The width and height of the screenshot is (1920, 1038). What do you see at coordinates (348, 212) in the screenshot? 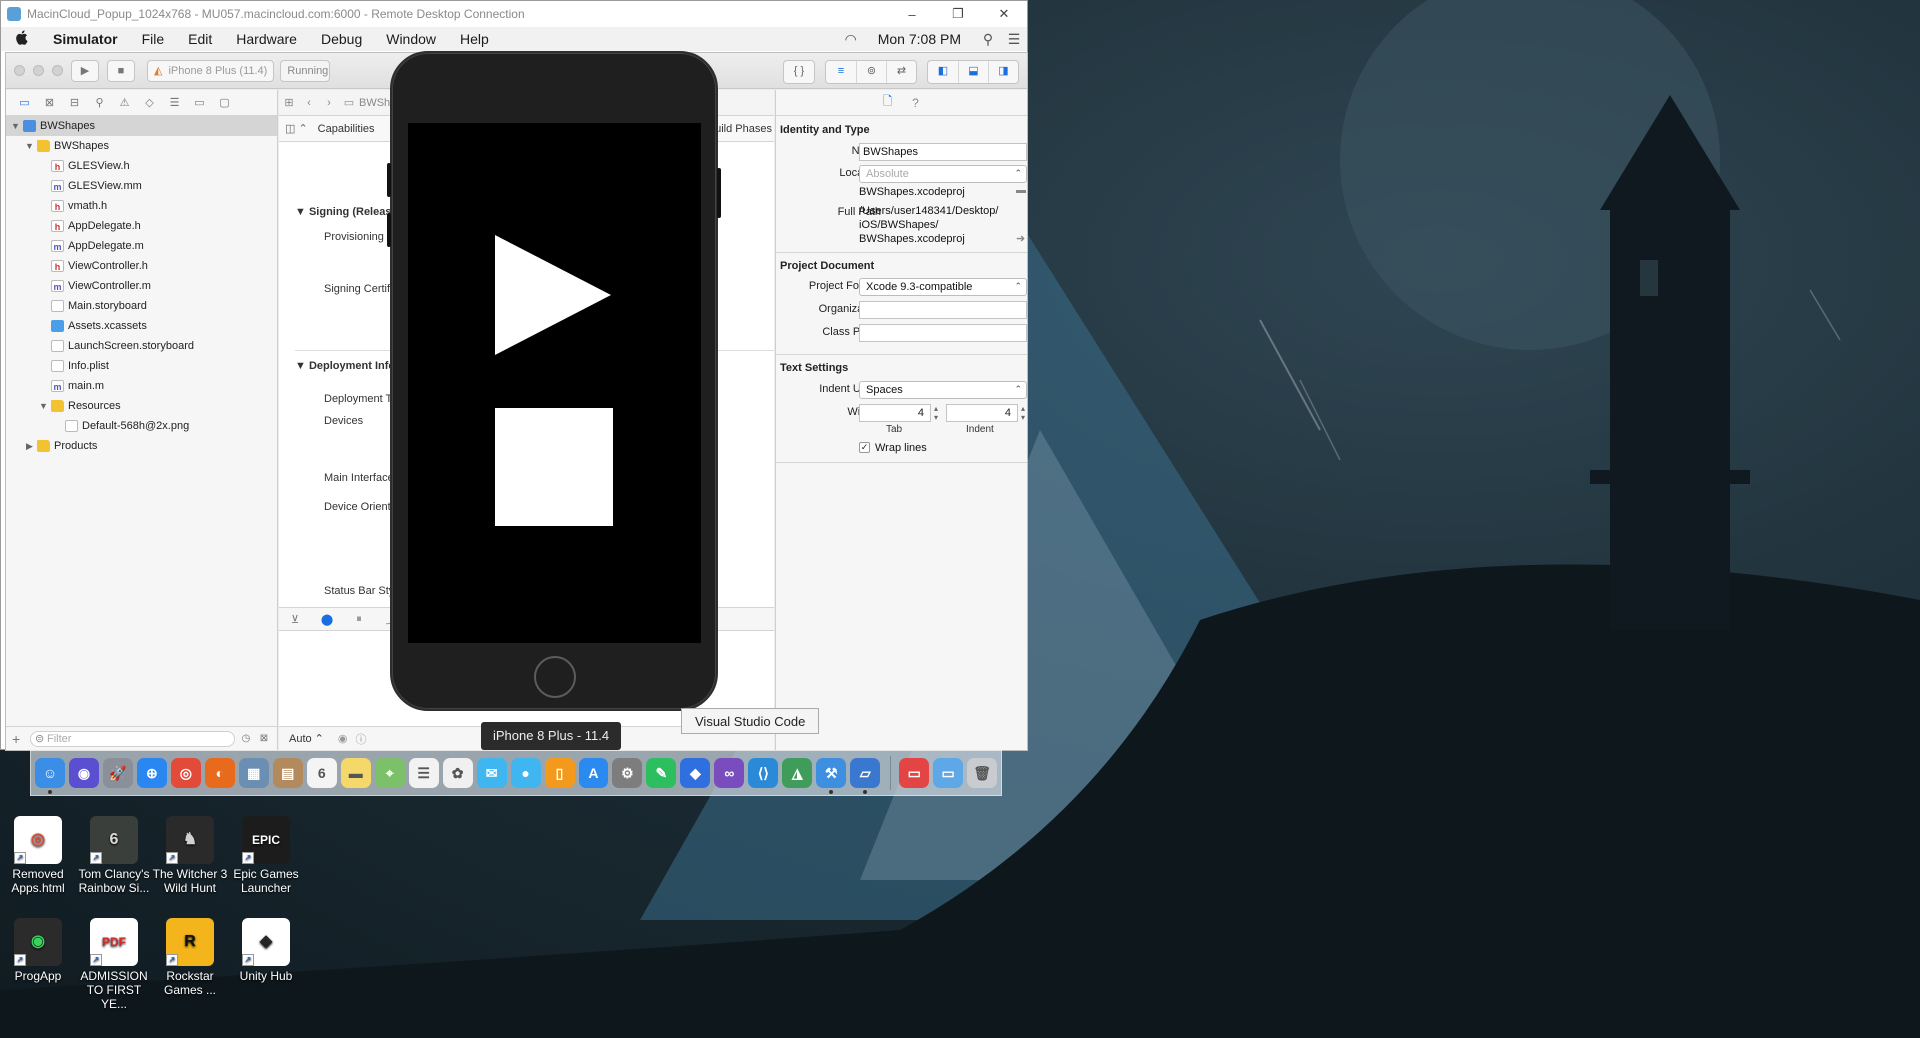
I see `signing-section-header: ▼ Signing (Release)` at bounding box center [348, 212].